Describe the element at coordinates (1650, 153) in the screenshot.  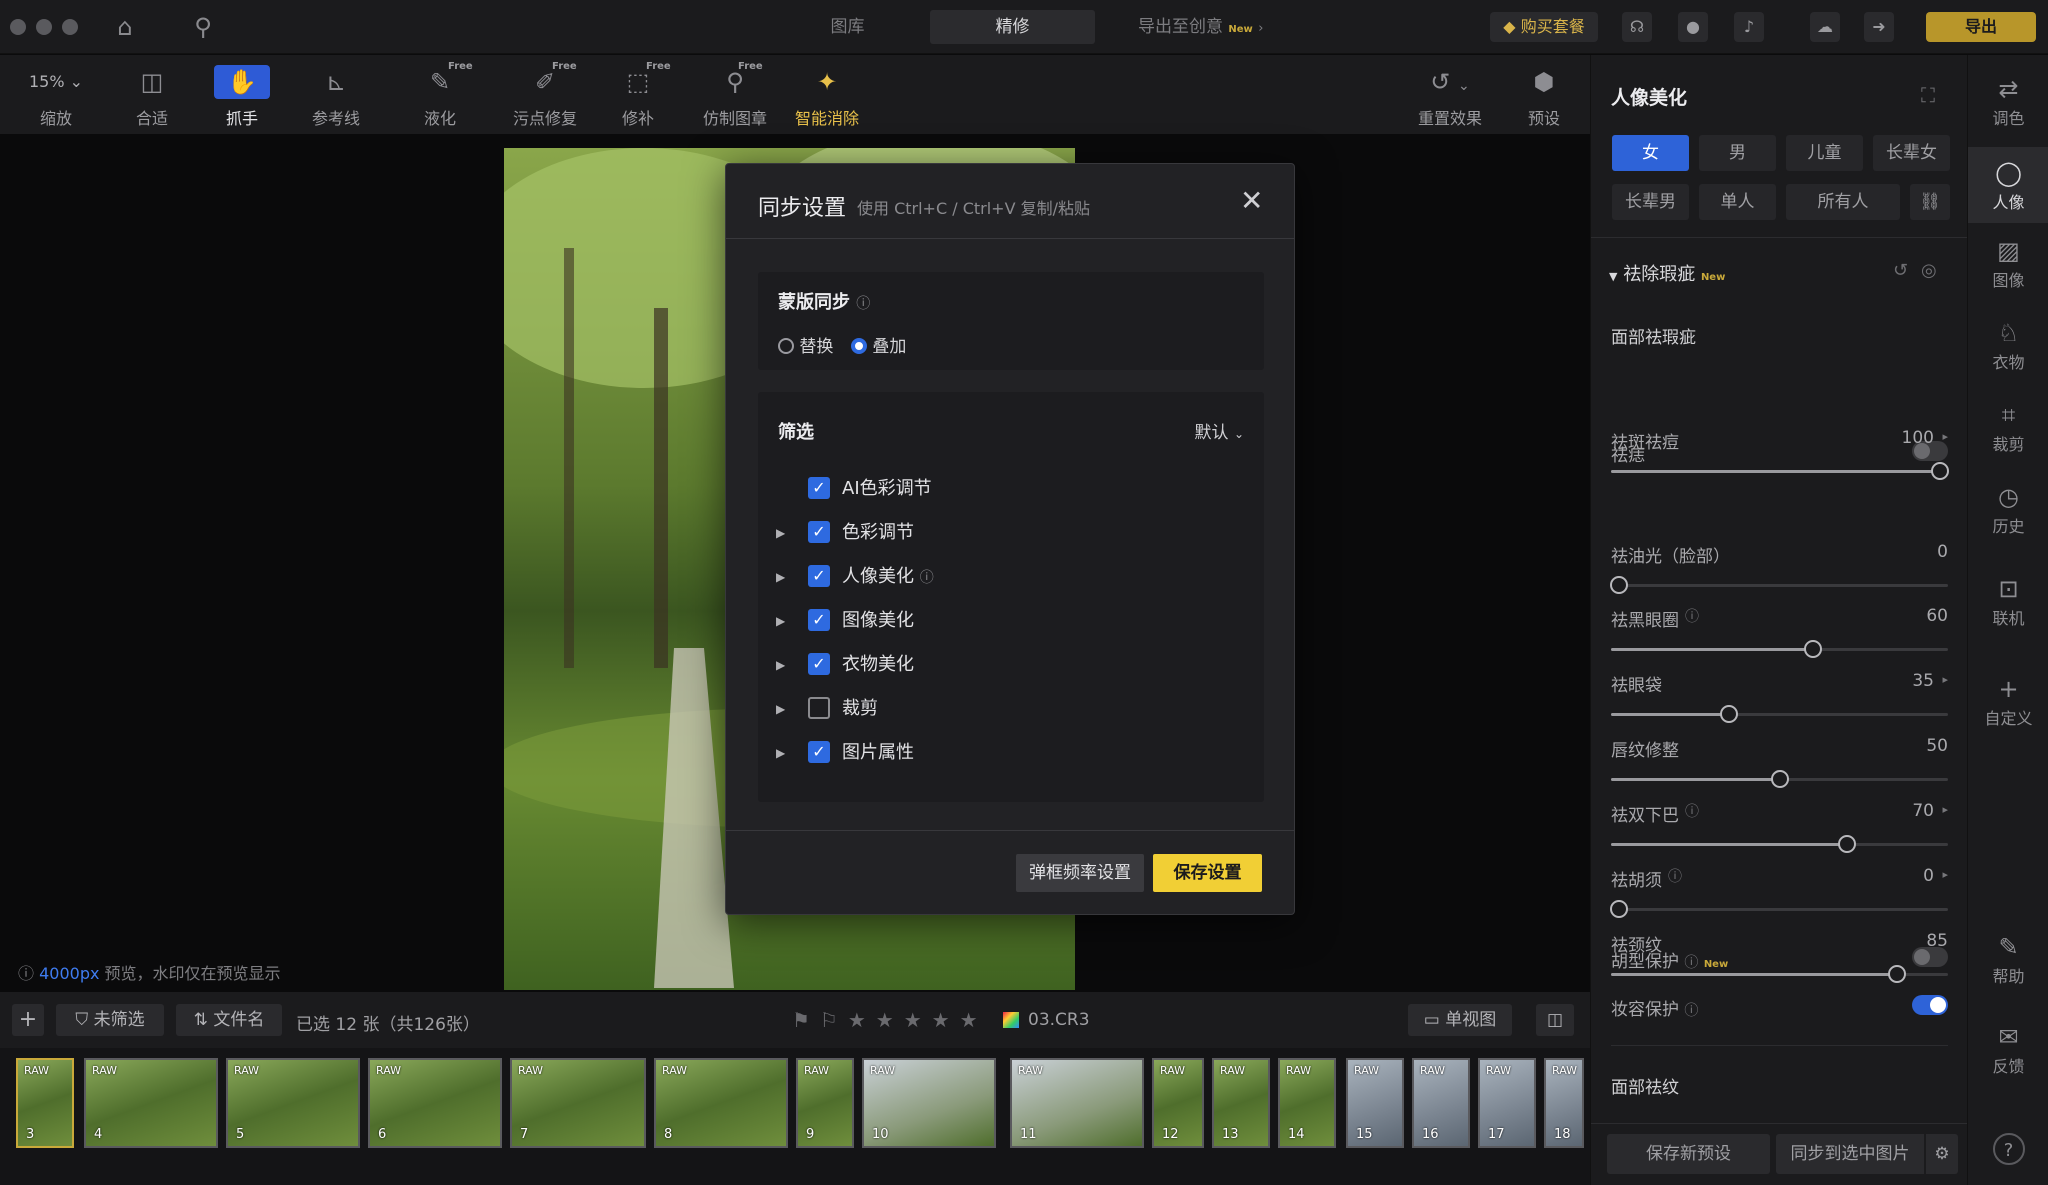
I see `chip-female: 女` at that location.